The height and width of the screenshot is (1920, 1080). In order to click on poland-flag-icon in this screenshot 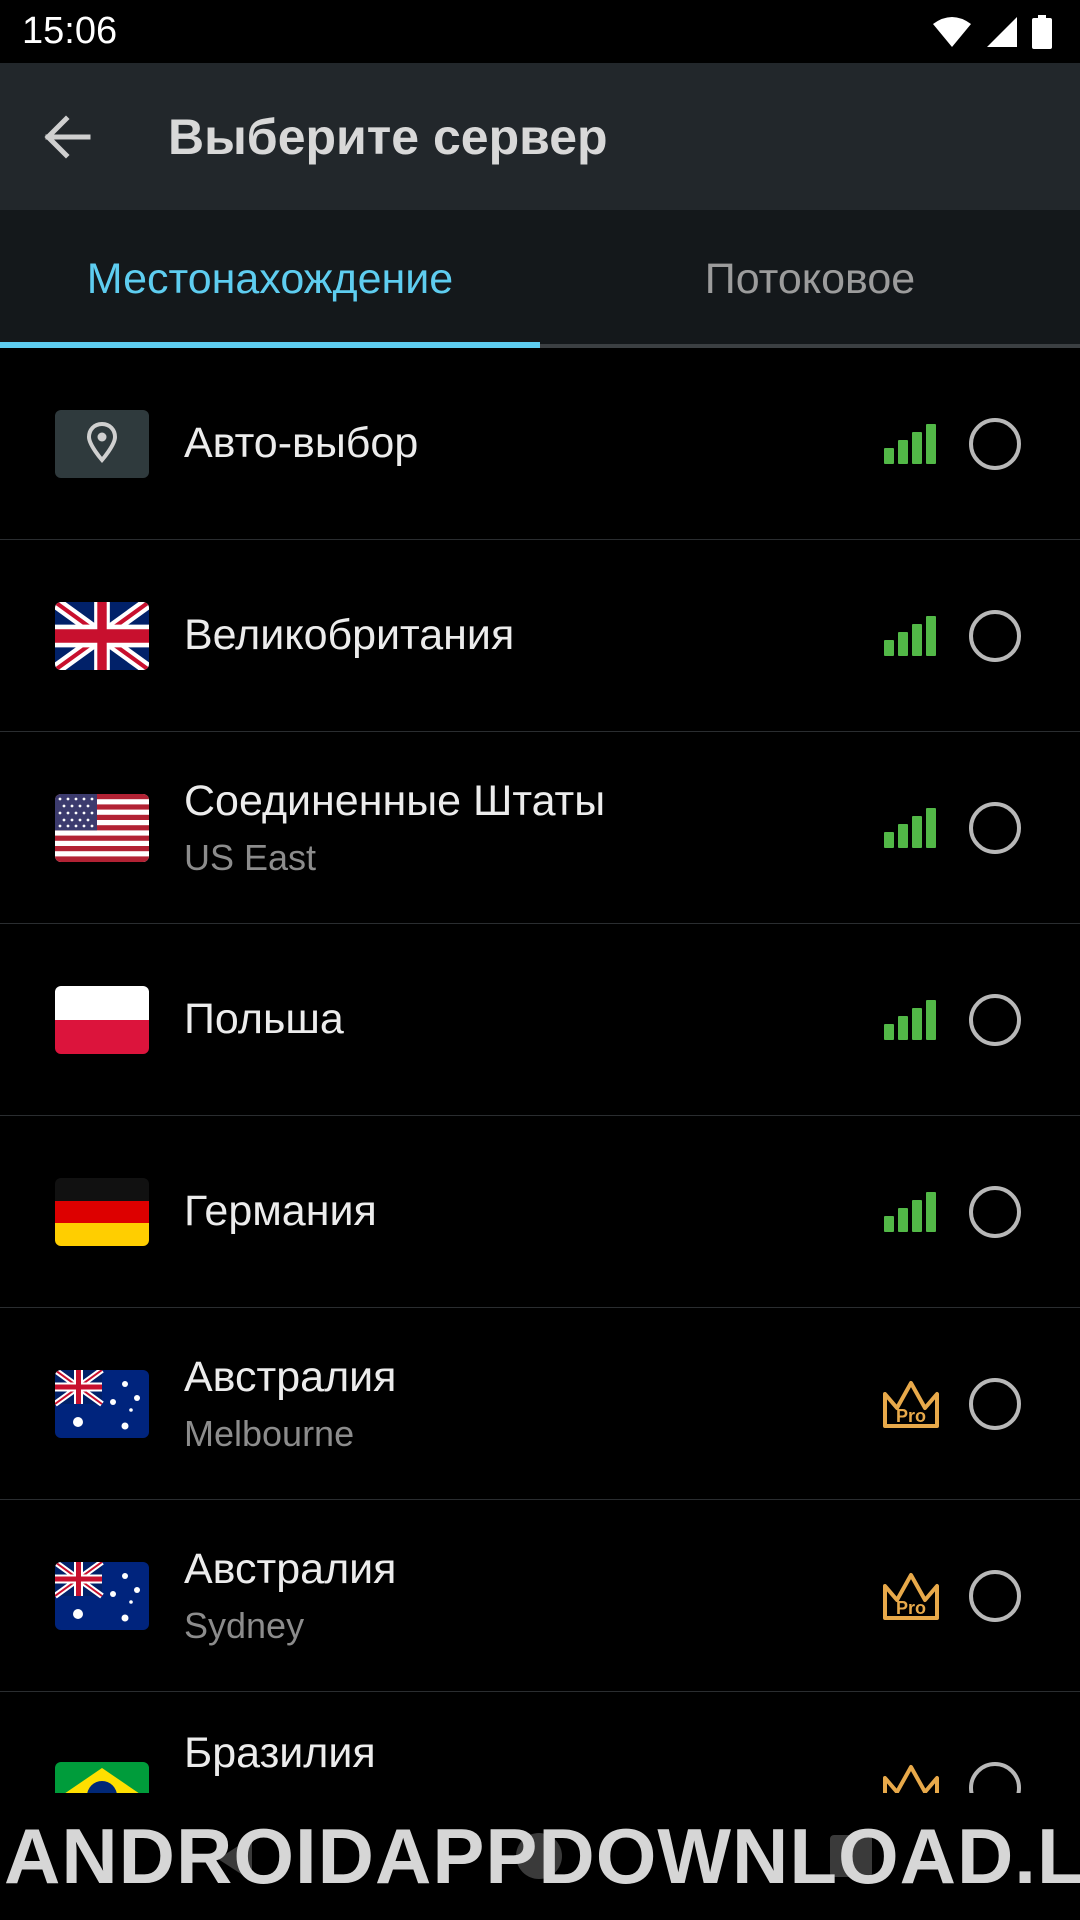, I will do `click(102, 1019)`.